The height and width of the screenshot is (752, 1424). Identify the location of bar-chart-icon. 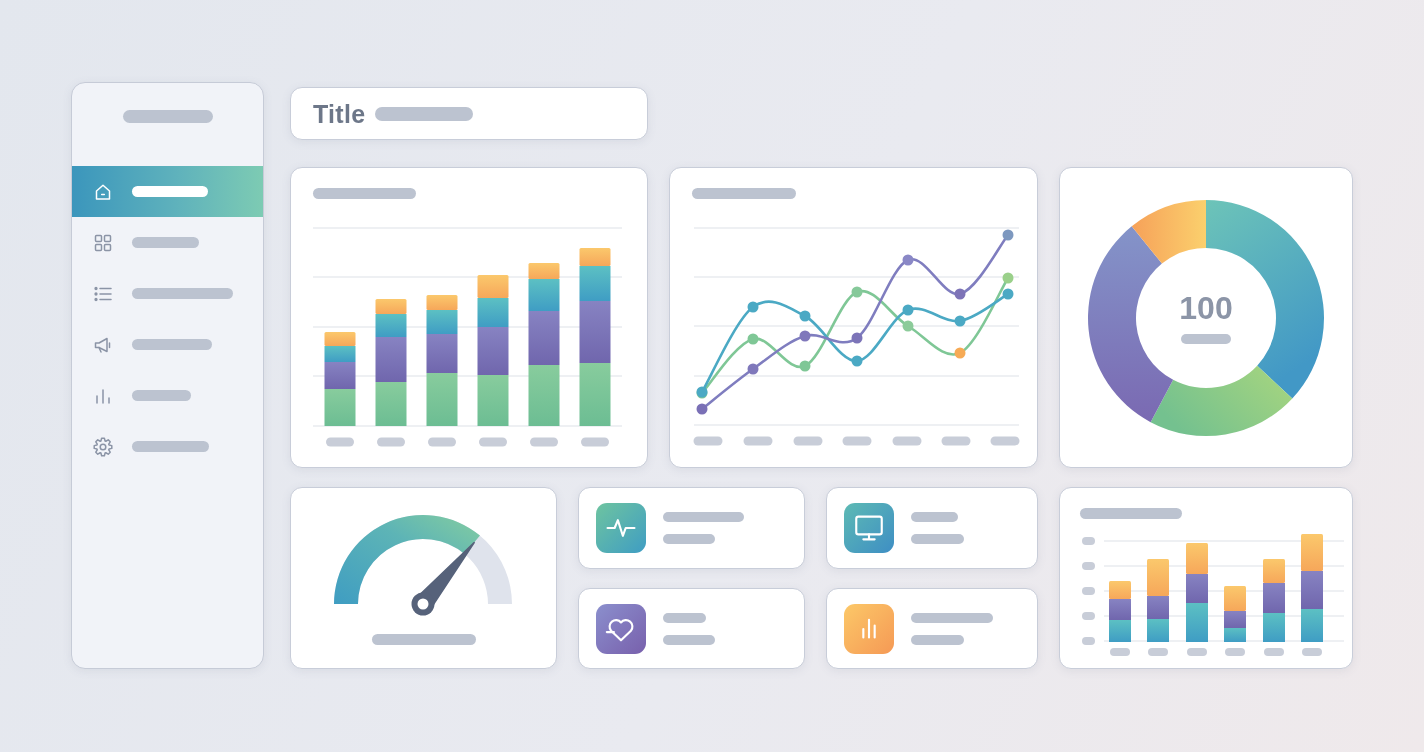
(869, 628).